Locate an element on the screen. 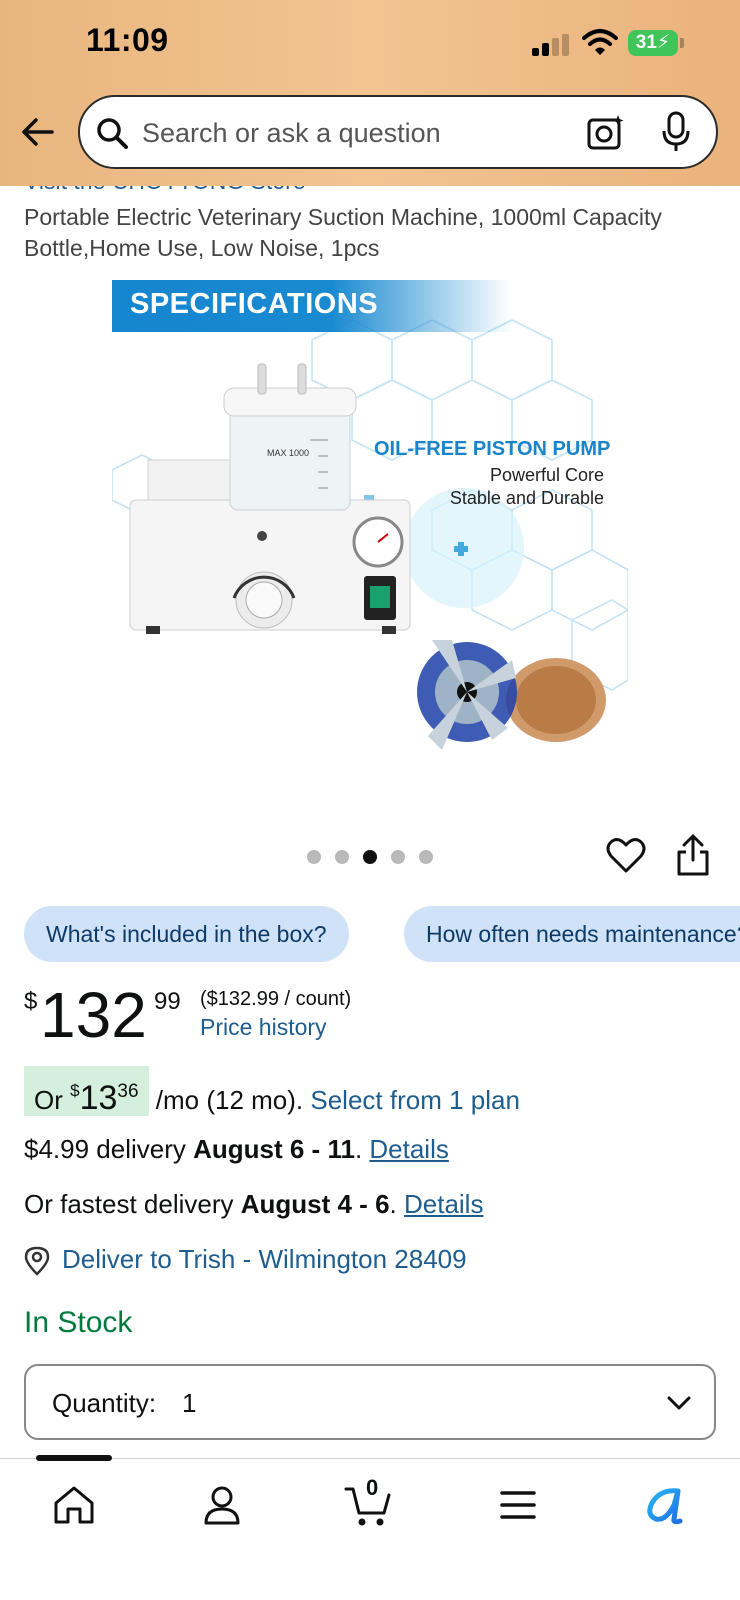 Image resolution: width=740 pixels, height=1600 pixels. quantity-select: Quantity: 1 is located at coordinates (370, 1402).